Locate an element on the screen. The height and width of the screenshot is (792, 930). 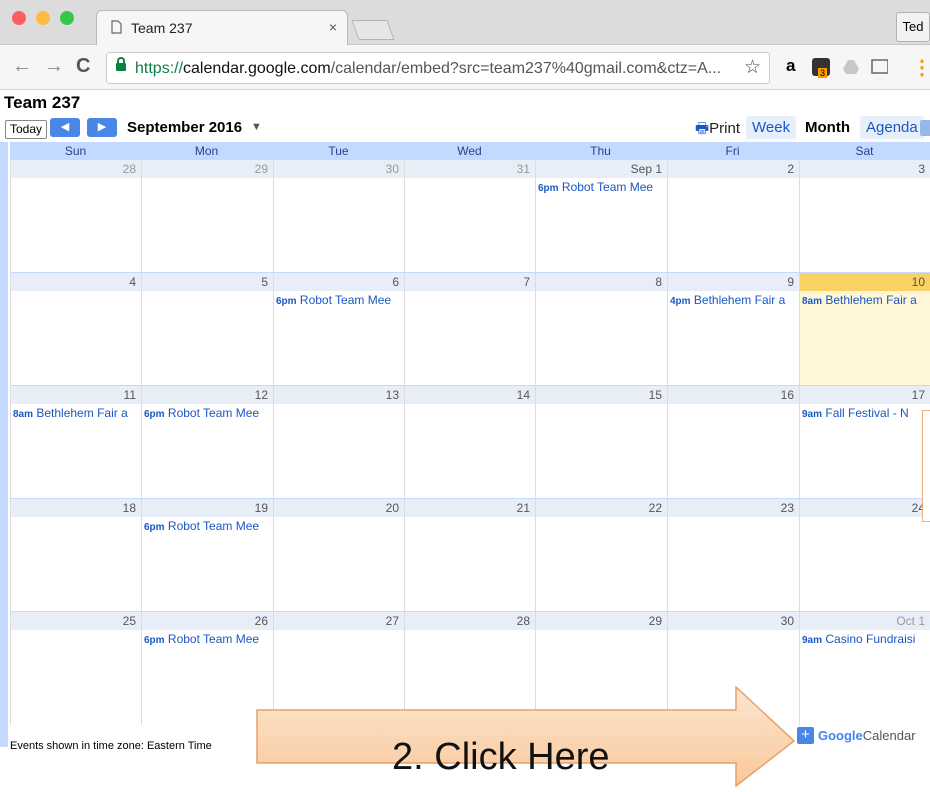
print-button: 🖶Print is located at coordinates (717, 130).